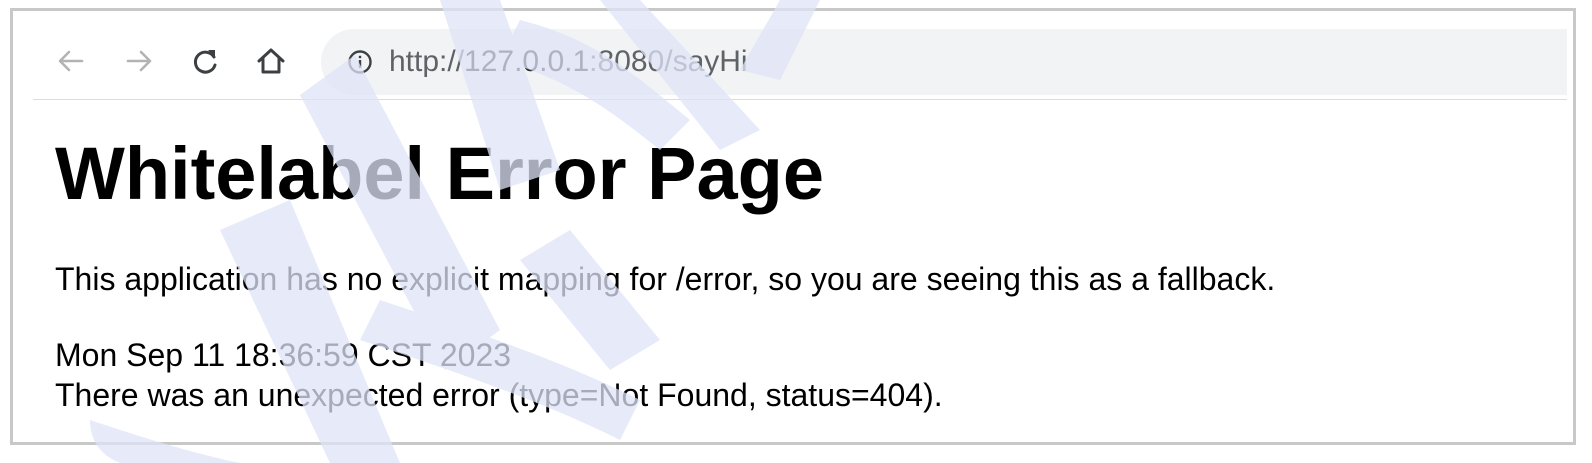  What do you see at coordinates (283, 355) in the screenshot?
I see `error-timestamp: Mon Sep 11 18:36:59 CST 2023` at bounding box center [283, 355].